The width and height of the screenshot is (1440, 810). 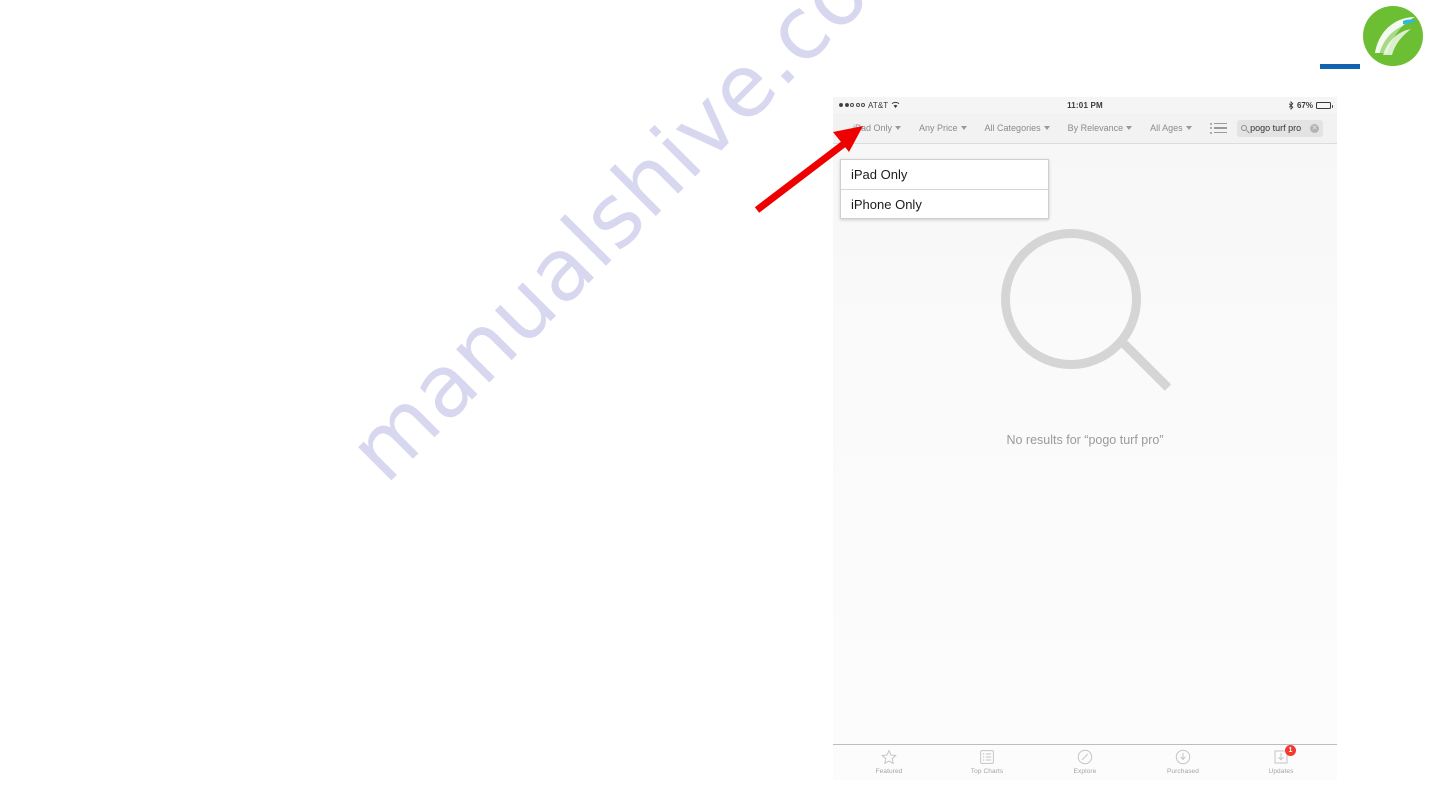 What do you see at coordinates (987, 771) in the screenshot?
I see `tab-top-charts-label: Top Charts` at bounding box center [987, 771].